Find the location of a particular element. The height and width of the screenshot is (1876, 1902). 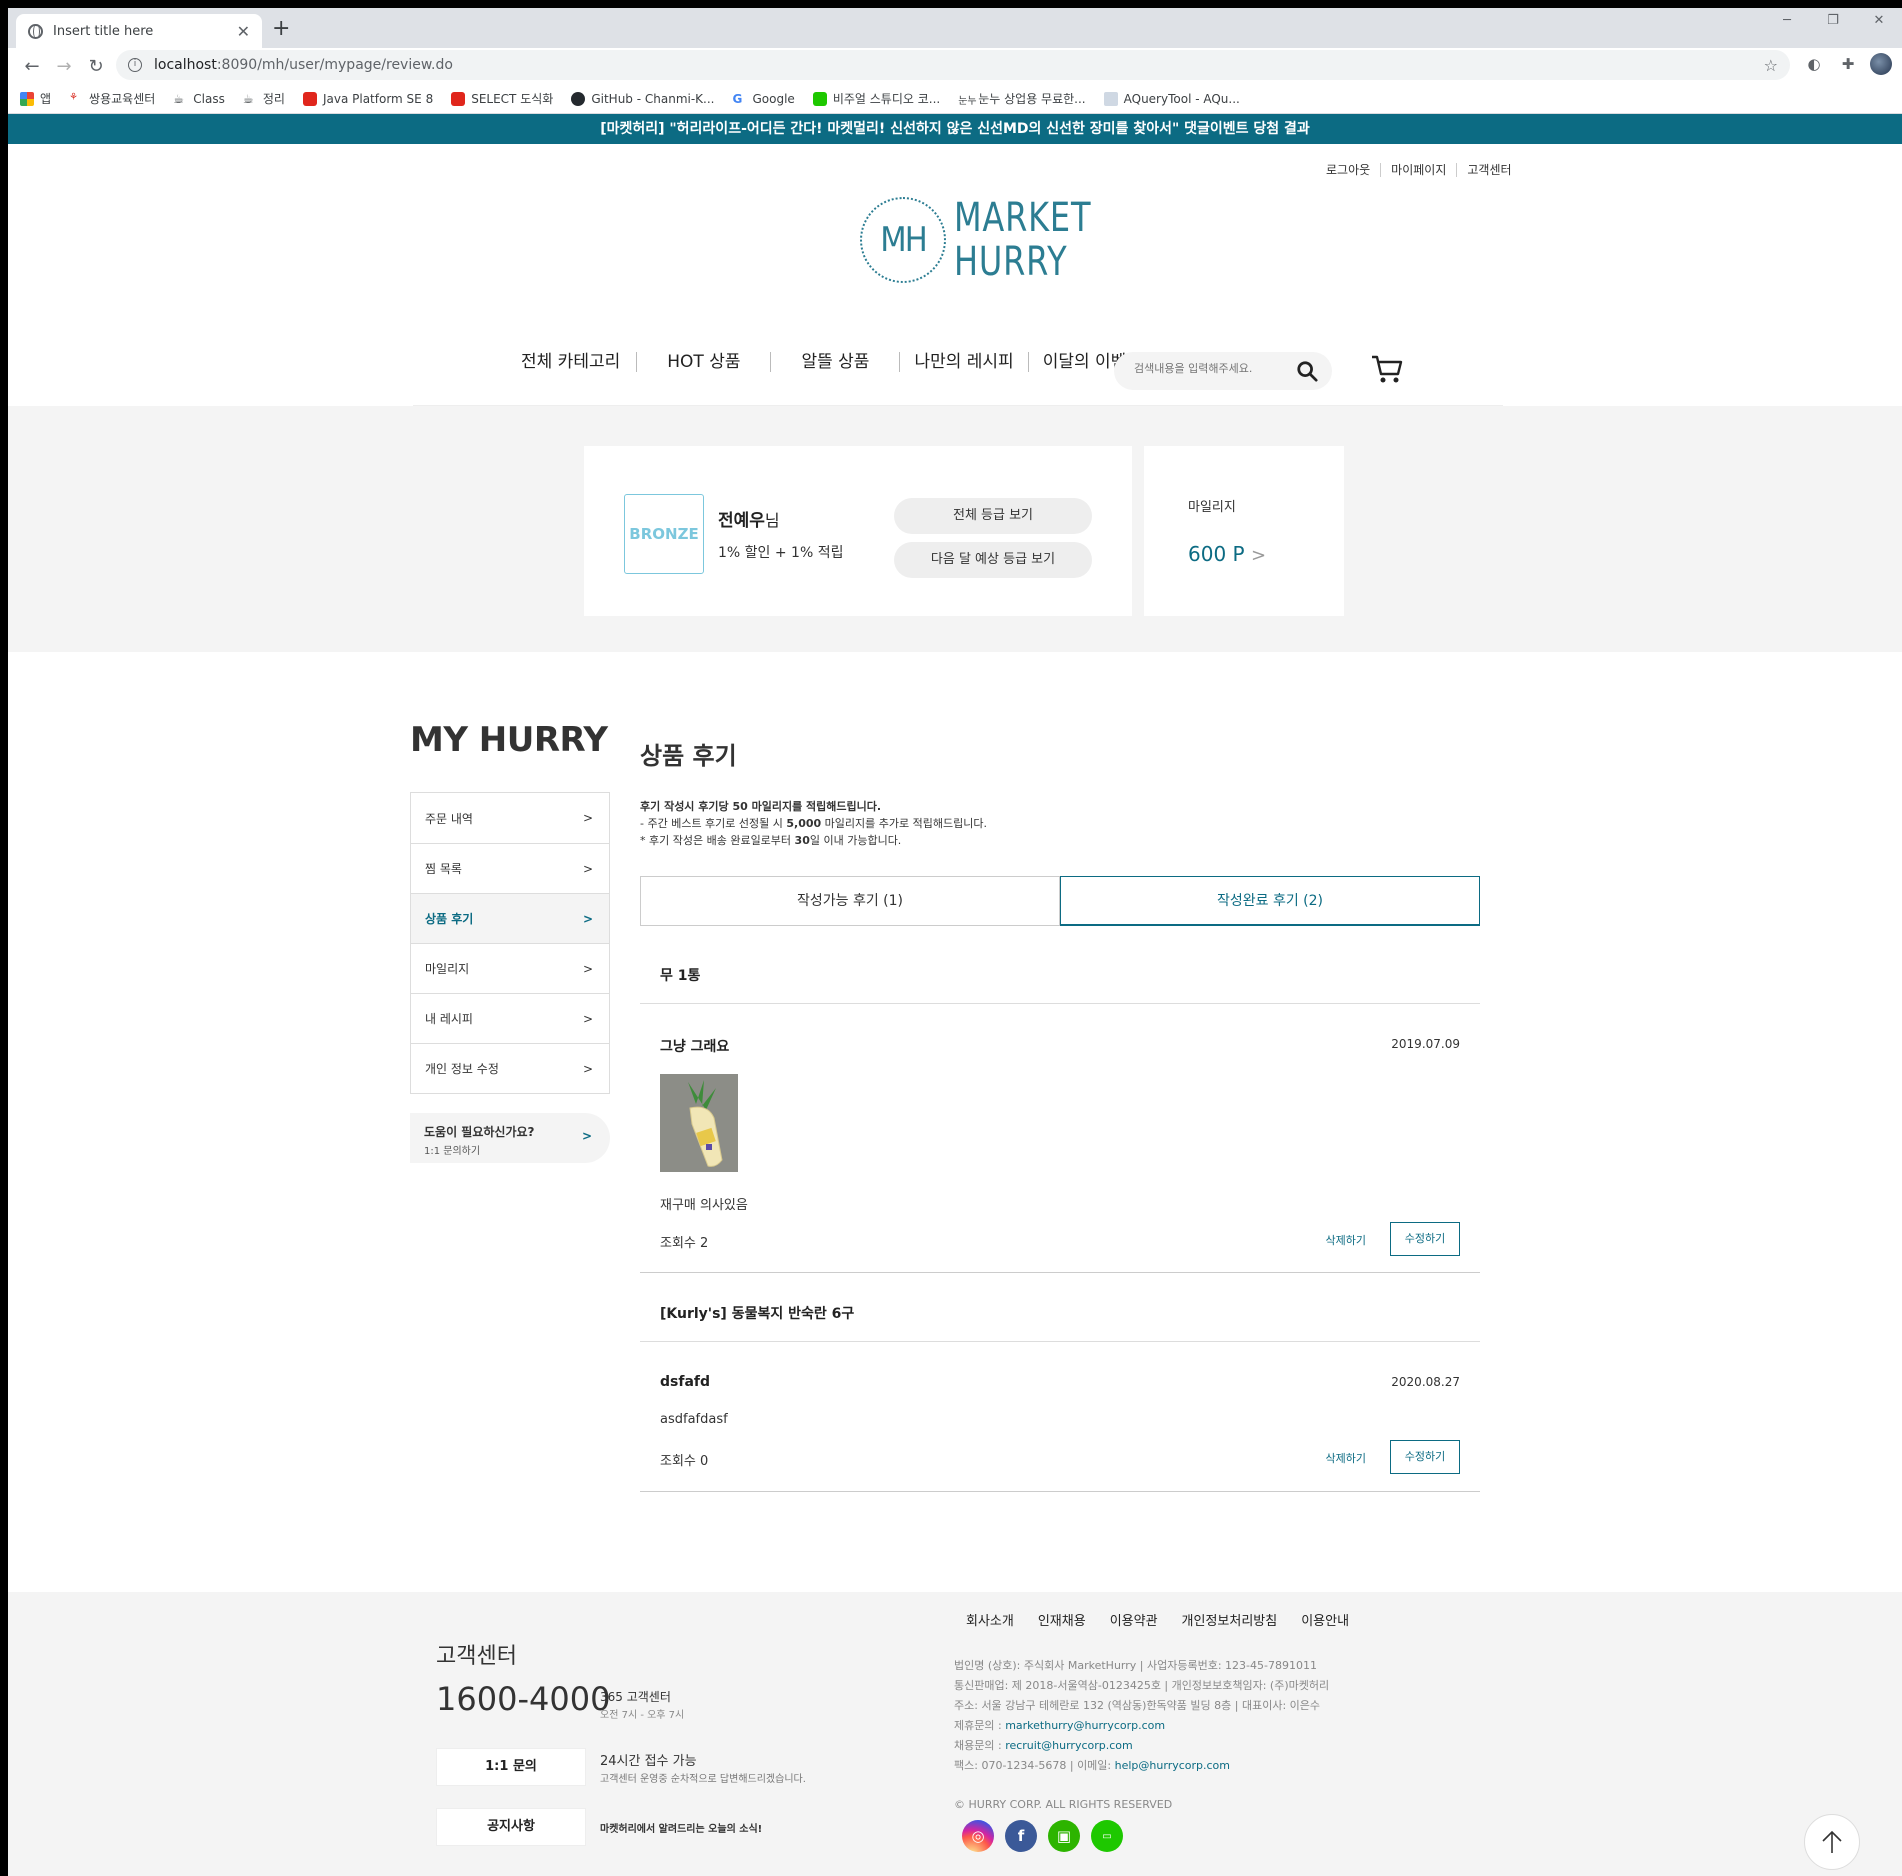

page-title: 상품 후기 is located at coordinates (688, 756).